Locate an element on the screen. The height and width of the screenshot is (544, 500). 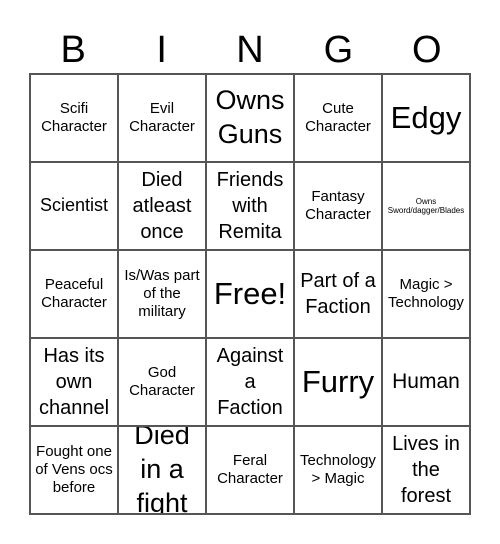
bingo-cell: Peaceful Character is located at coordinates (74, 294).